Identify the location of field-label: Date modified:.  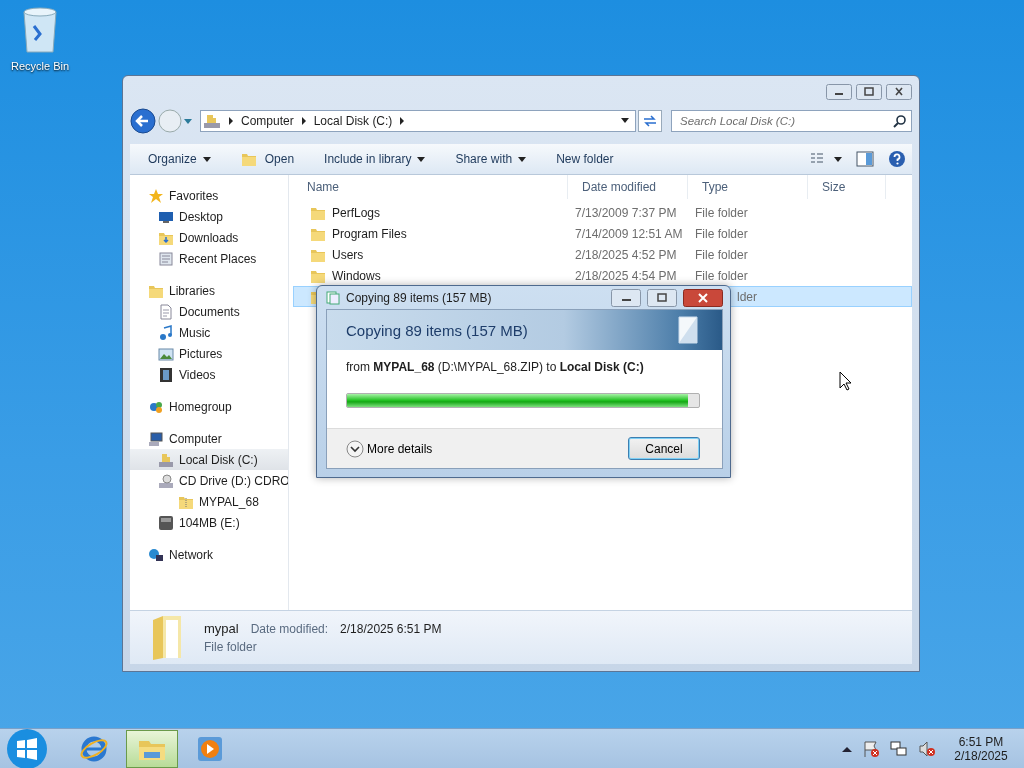
(289, 629).